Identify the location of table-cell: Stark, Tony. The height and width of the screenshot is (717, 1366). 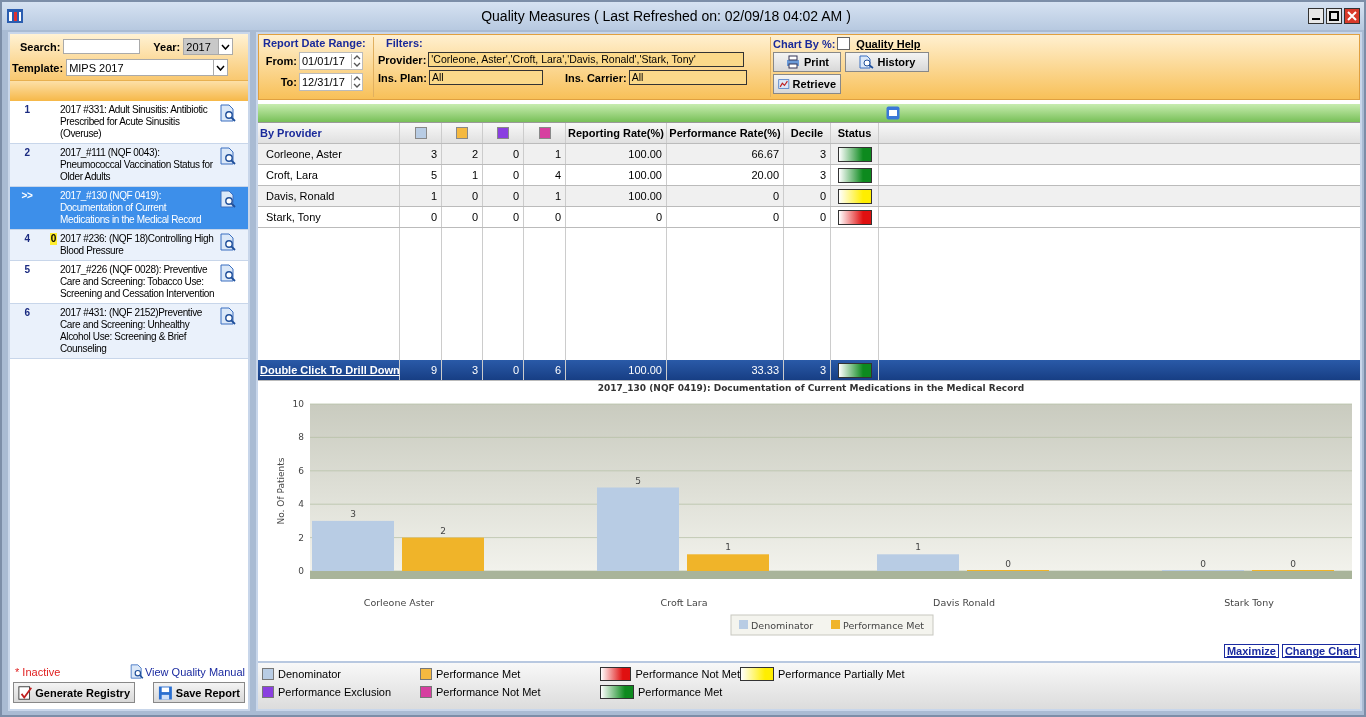
(329, 217).